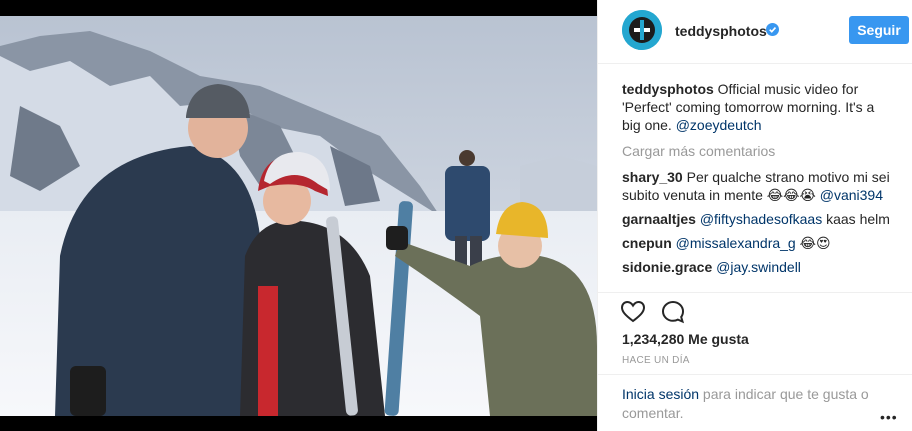  I want to click on avatar, so click(642, 30).